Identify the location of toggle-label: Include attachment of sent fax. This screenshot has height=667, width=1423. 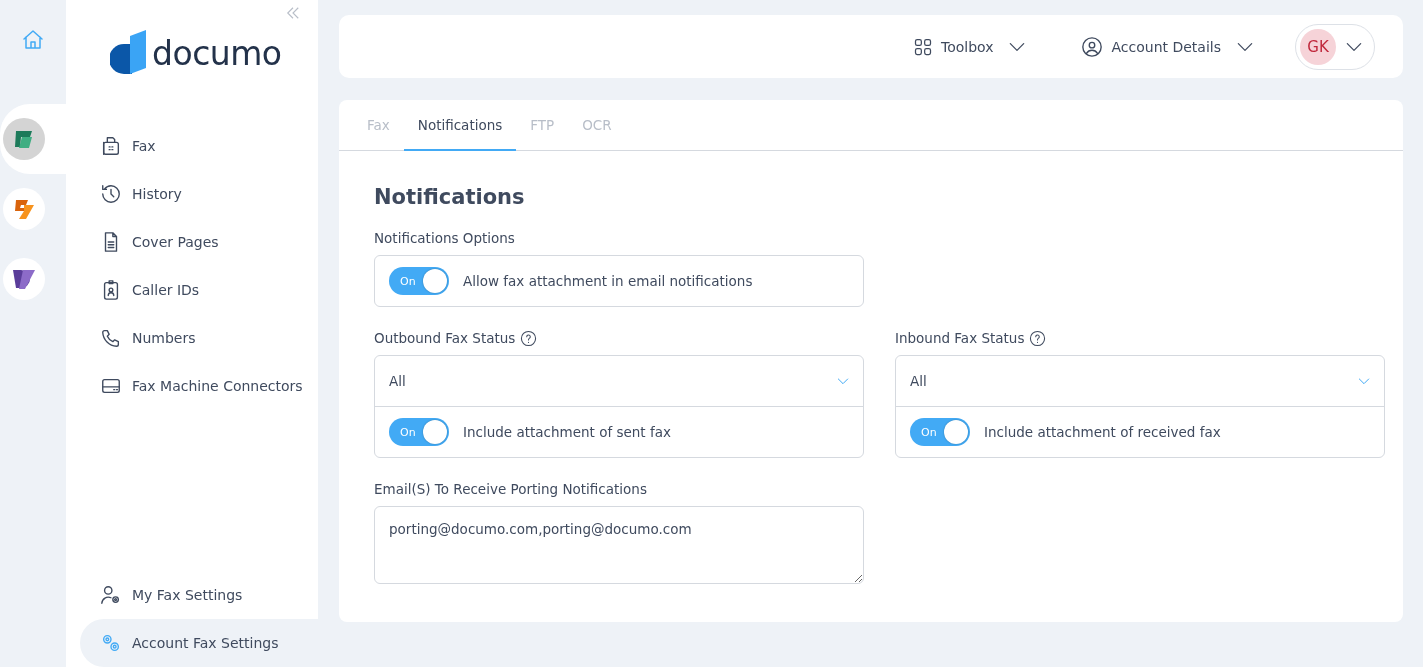
(567, 432).